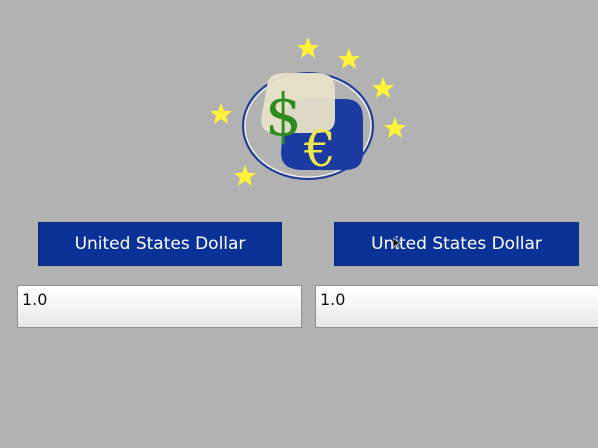 This screenshot has width=598, height=448. Describe the element at coordinates (456, 244) in the screenshot. I see `to-currency-button: United States Dollar` at that location.